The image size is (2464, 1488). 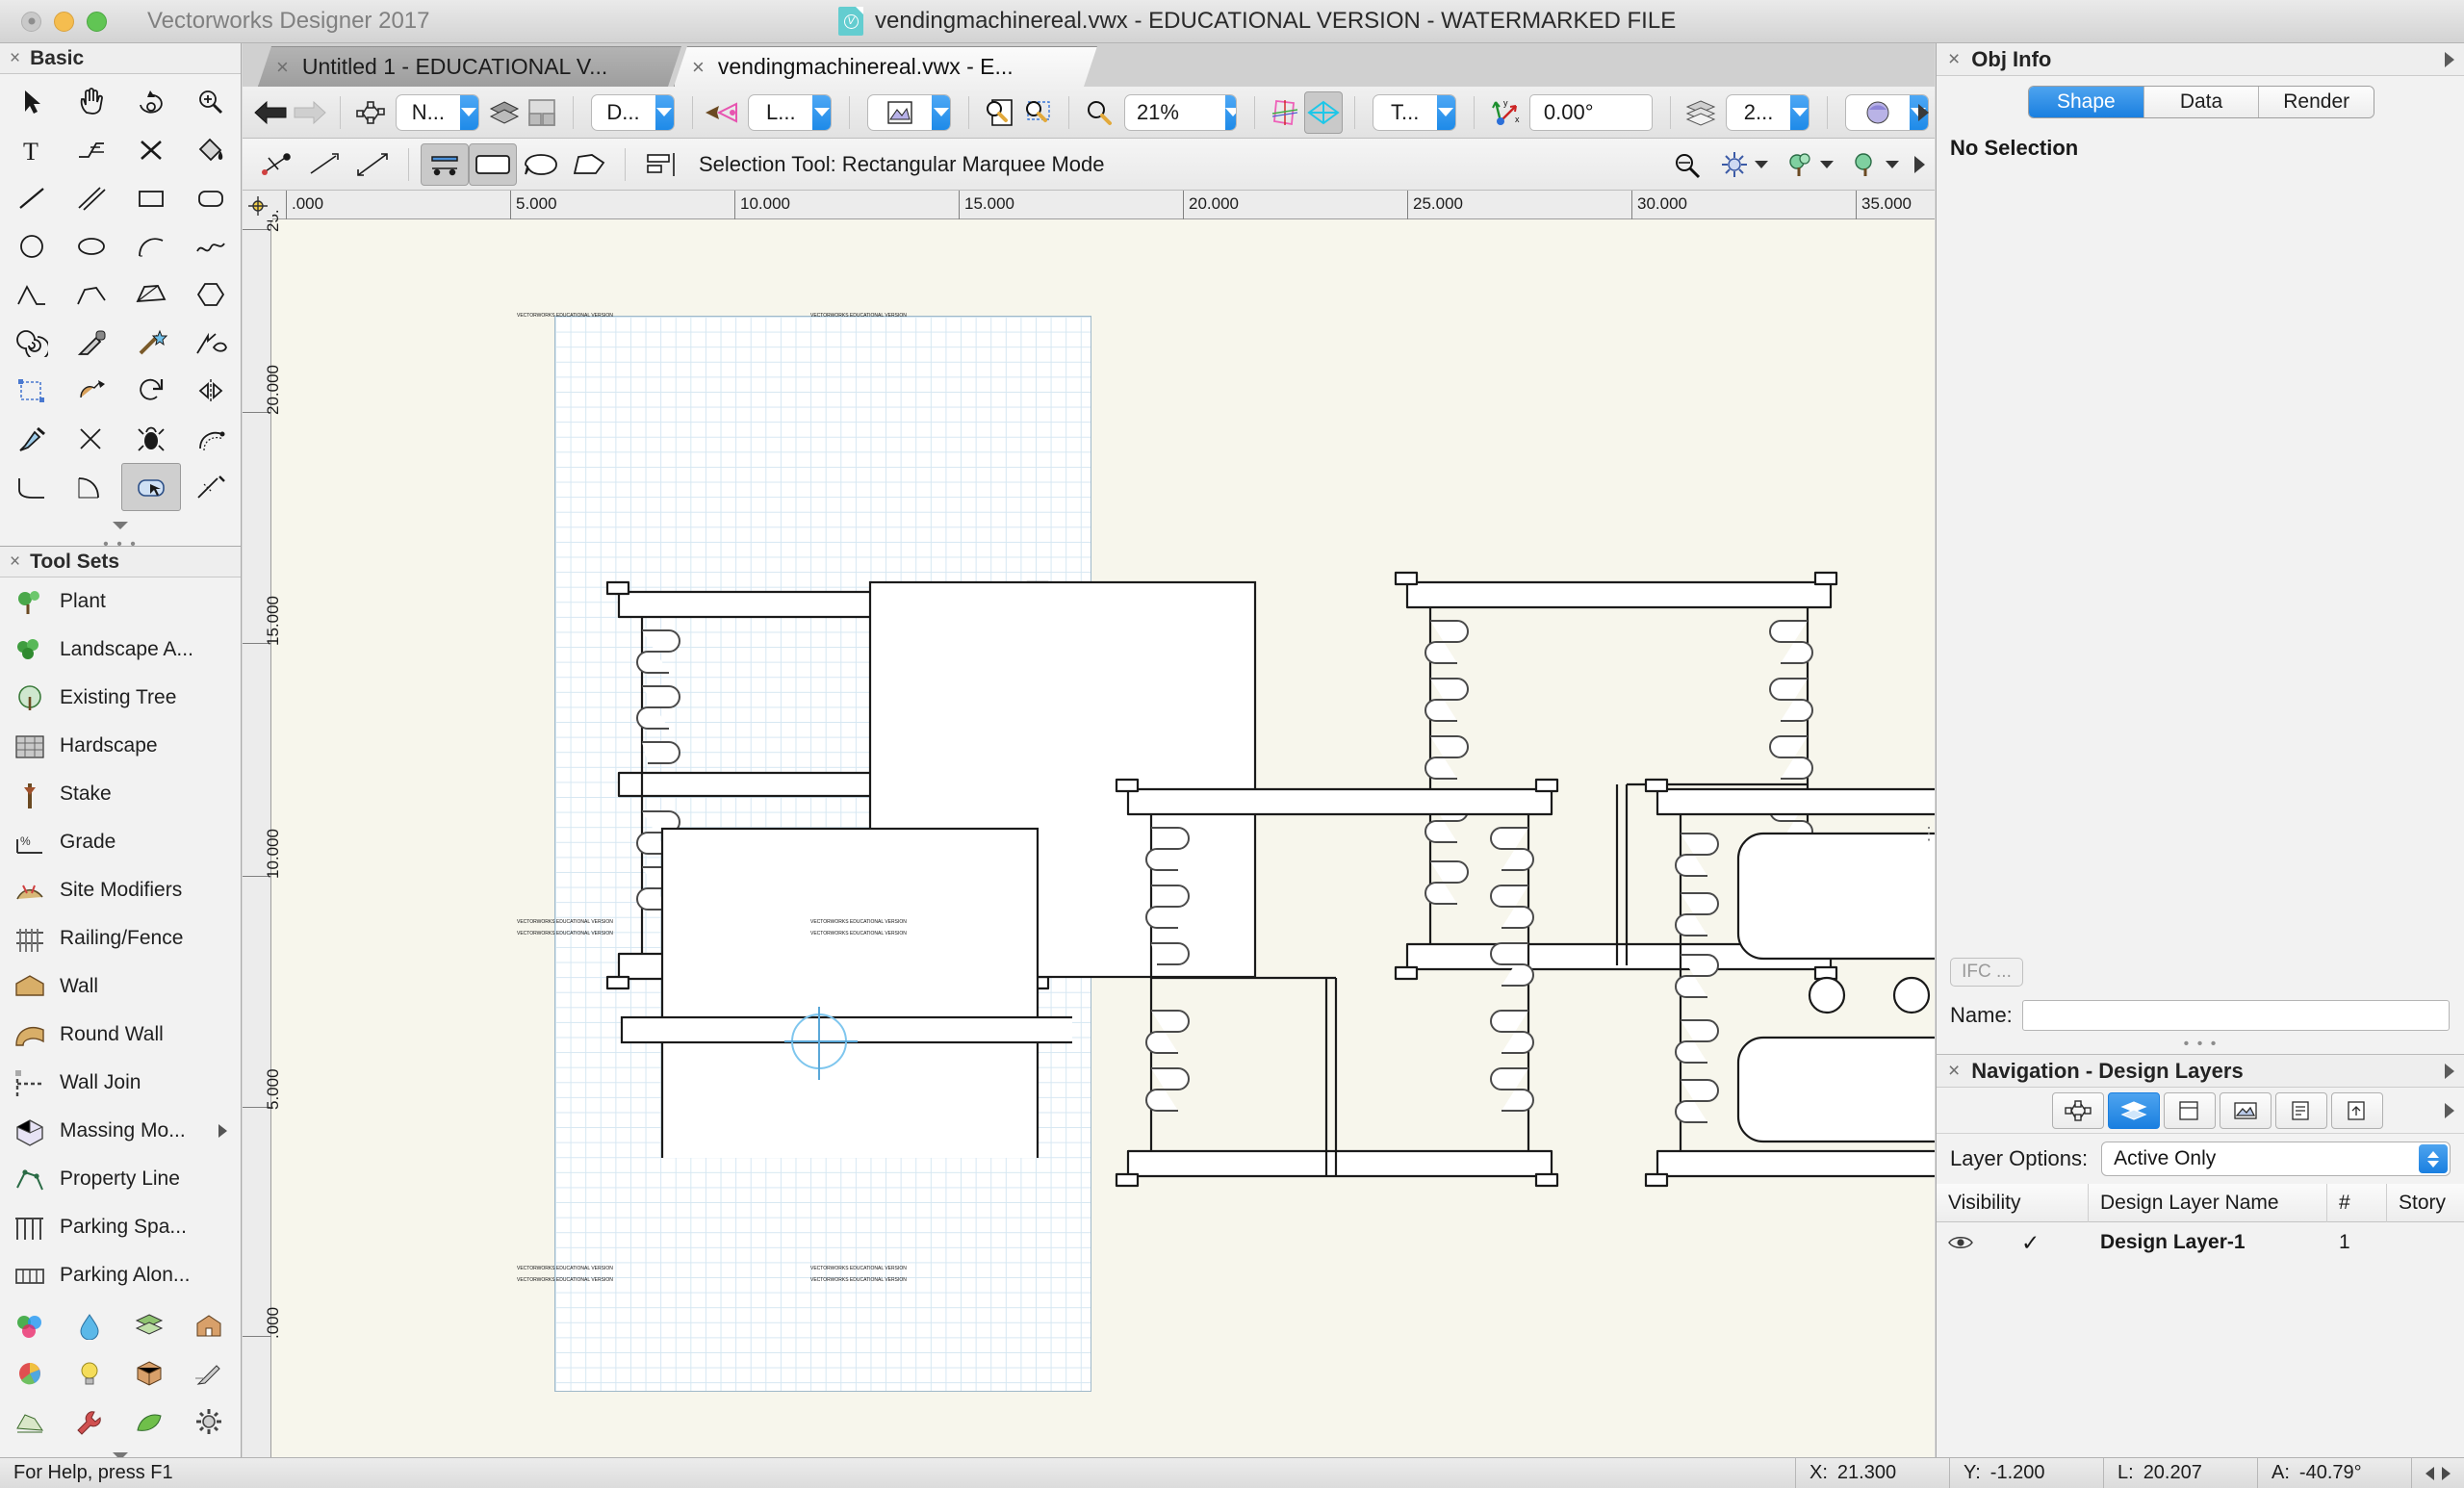 What do you see at coordinates (308, 113) in the screenshot?
I see `forward-arrow-icon` at bounding box center [308, 113].